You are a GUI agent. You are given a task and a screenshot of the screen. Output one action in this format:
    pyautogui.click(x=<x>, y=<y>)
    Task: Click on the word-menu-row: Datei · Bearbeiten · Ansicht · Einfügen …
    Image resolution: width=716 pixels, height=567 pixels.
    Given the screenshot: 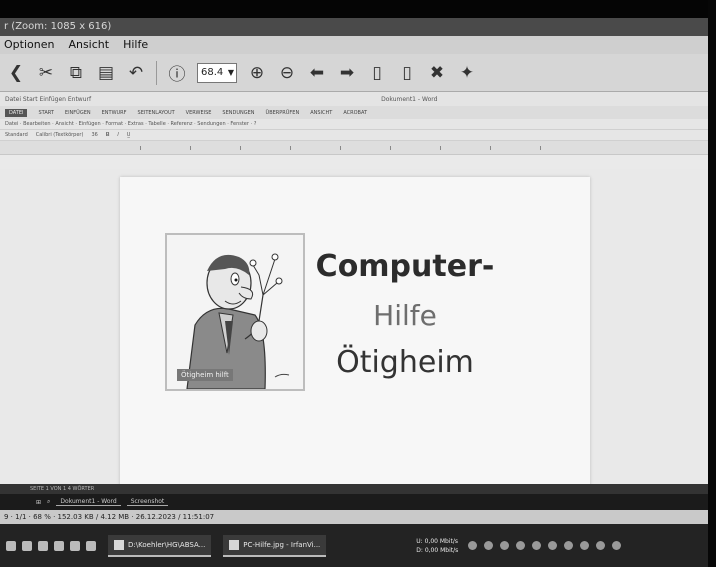 What is the action you would take?
    pyautogui.click(x=354, y=124)
    